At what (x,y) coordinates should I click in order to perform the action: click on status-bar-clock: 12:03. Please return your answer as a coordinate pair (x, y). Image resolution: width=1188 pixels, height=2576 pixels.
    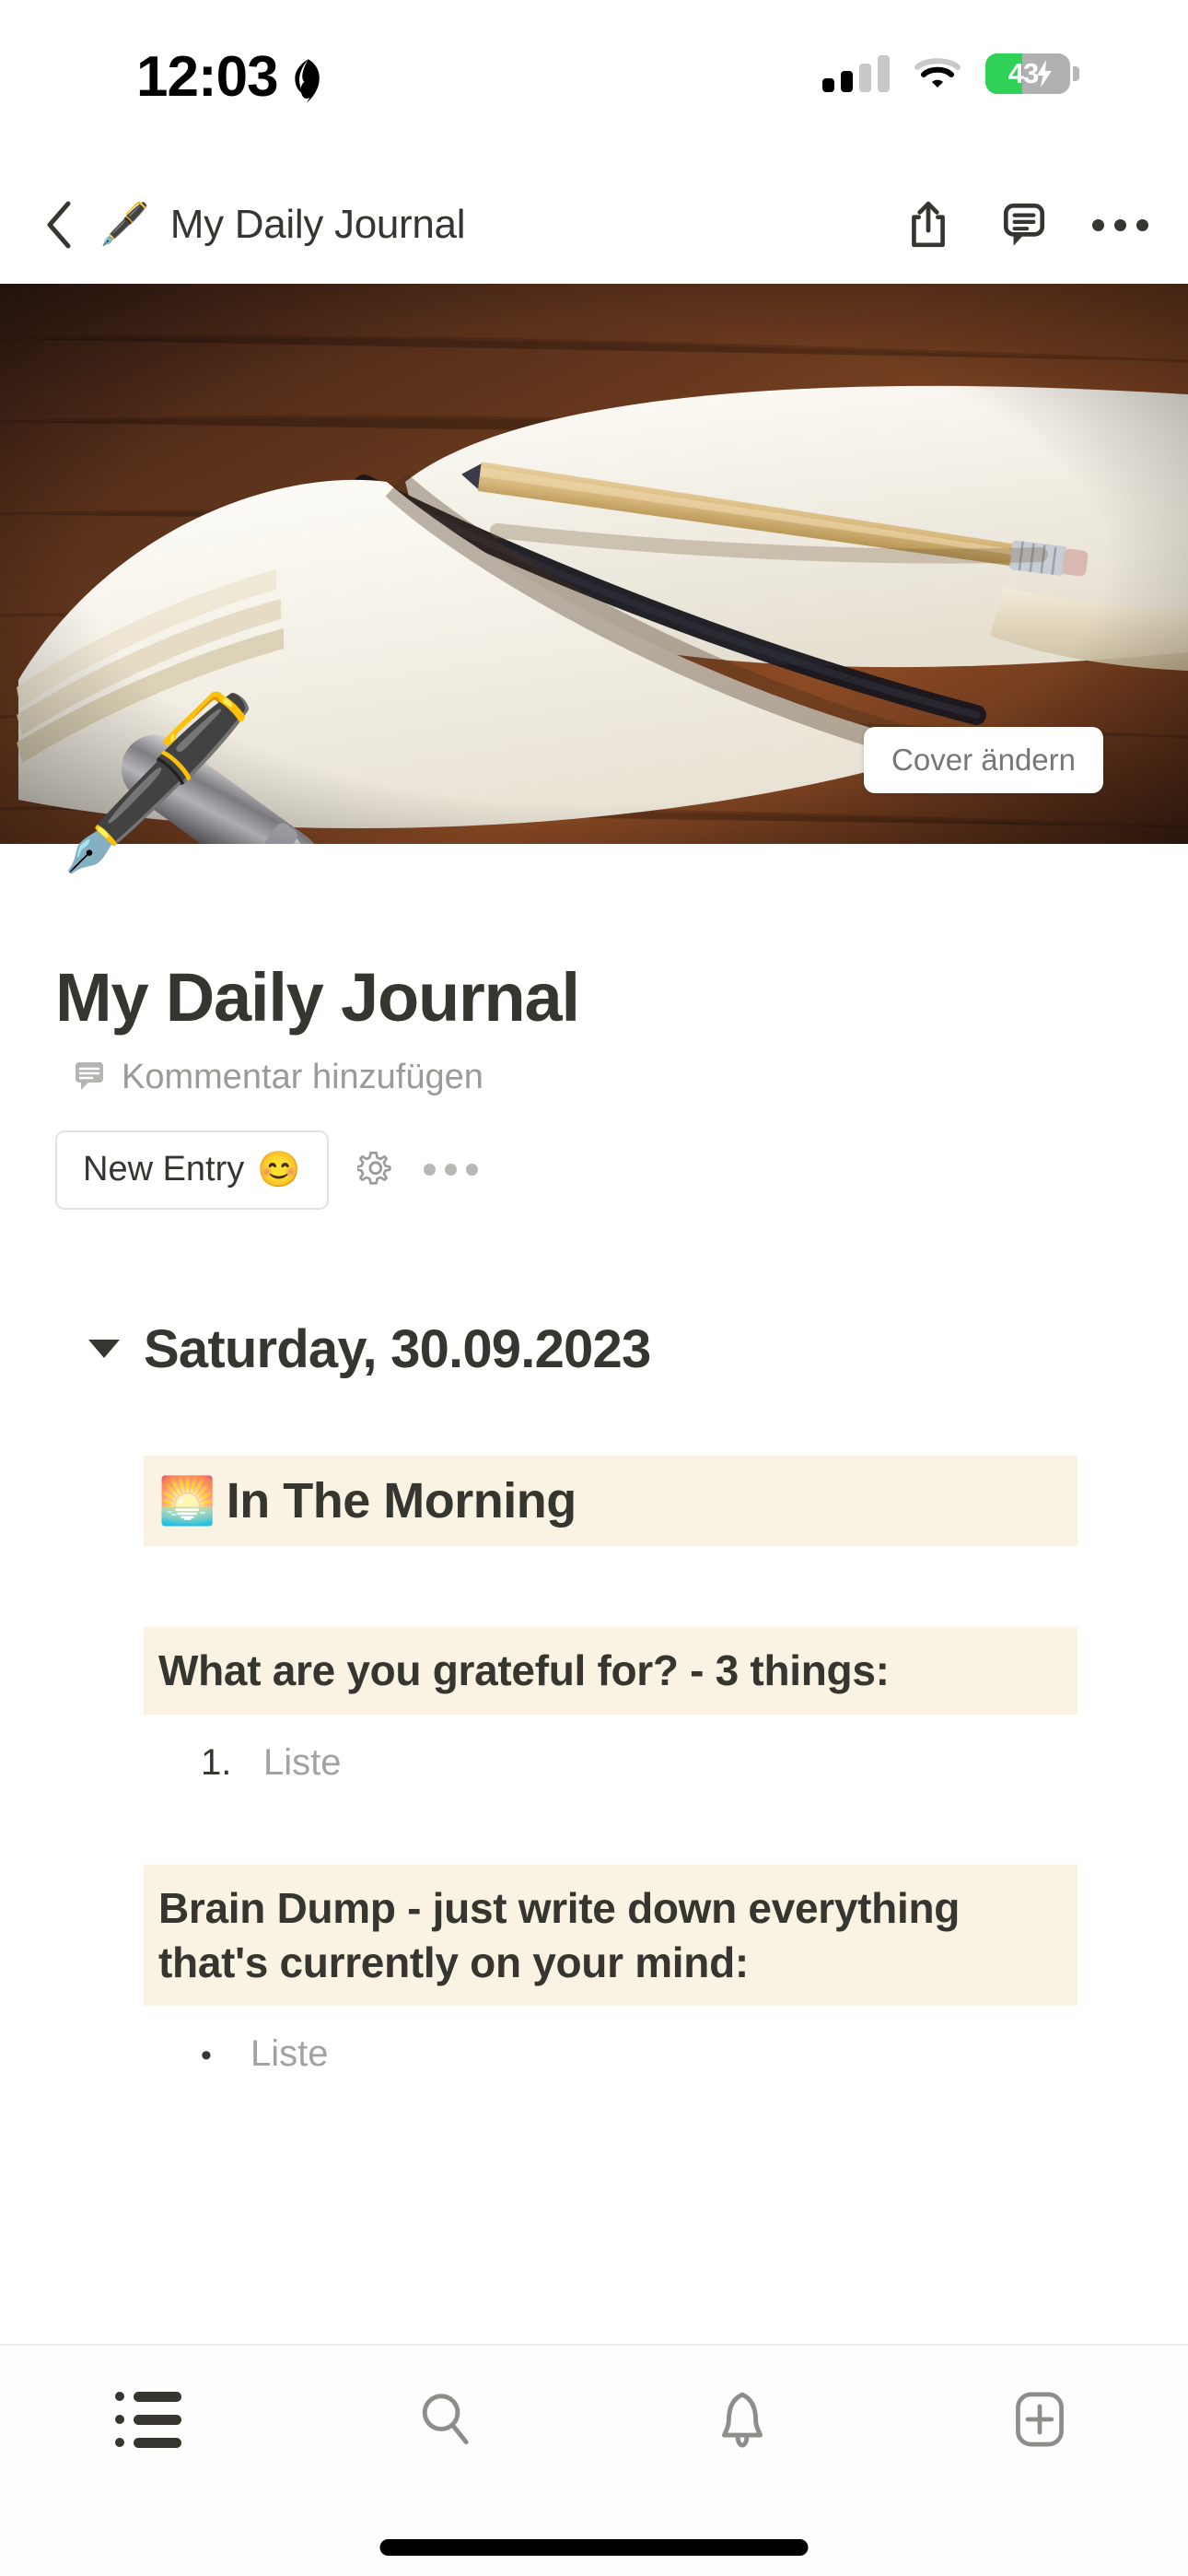
    Looking at the image, I should click on (207, 77).